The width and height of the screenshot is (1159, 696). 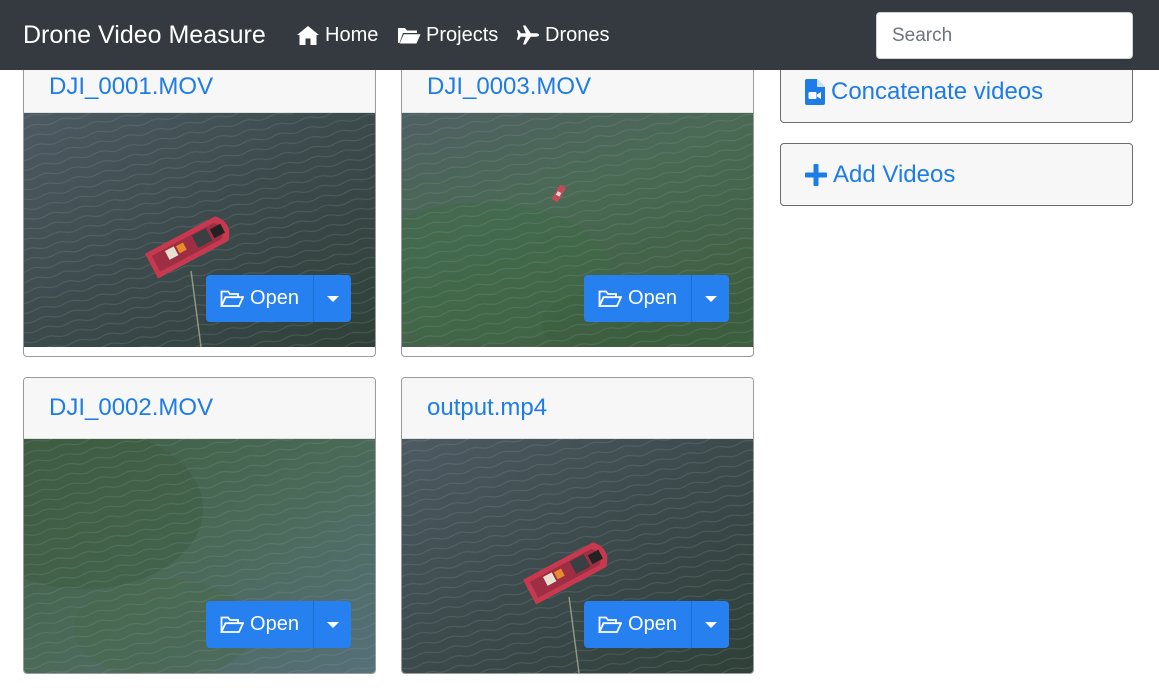 I want to click on brand: Drone Video Measure, so click(x=144, y=35).